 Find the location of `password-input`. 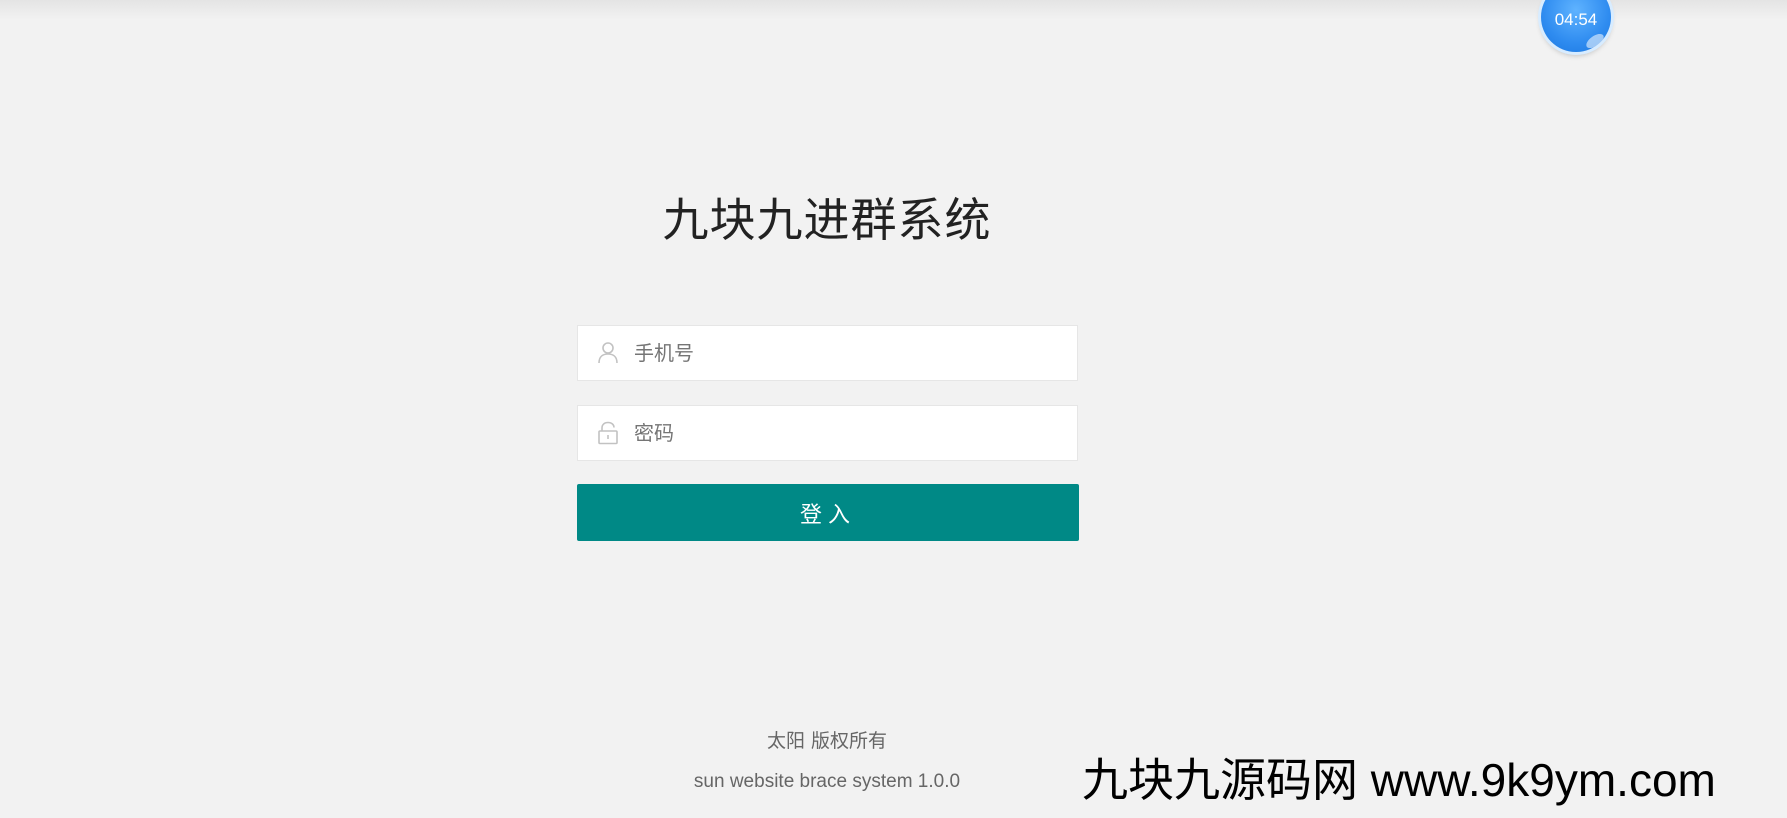

password-input is located at coordinates (855, 433).